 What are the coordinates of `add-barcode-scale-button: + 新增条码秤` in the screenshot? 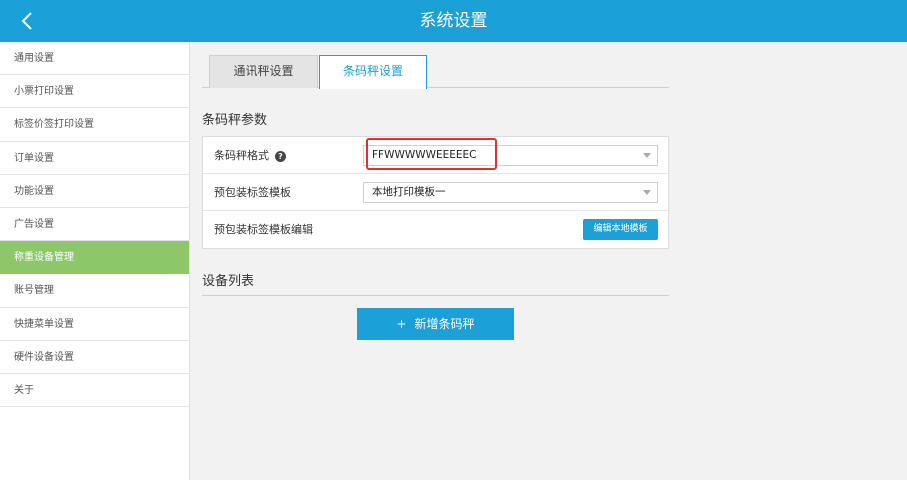 It's located at (435, 324).